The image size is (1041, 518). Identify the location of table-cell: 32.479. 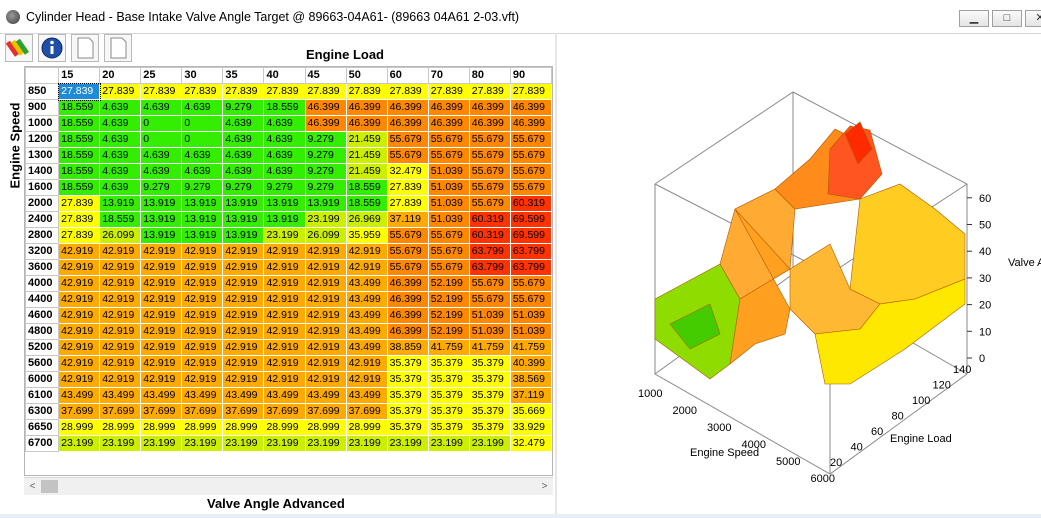
(530, 443).